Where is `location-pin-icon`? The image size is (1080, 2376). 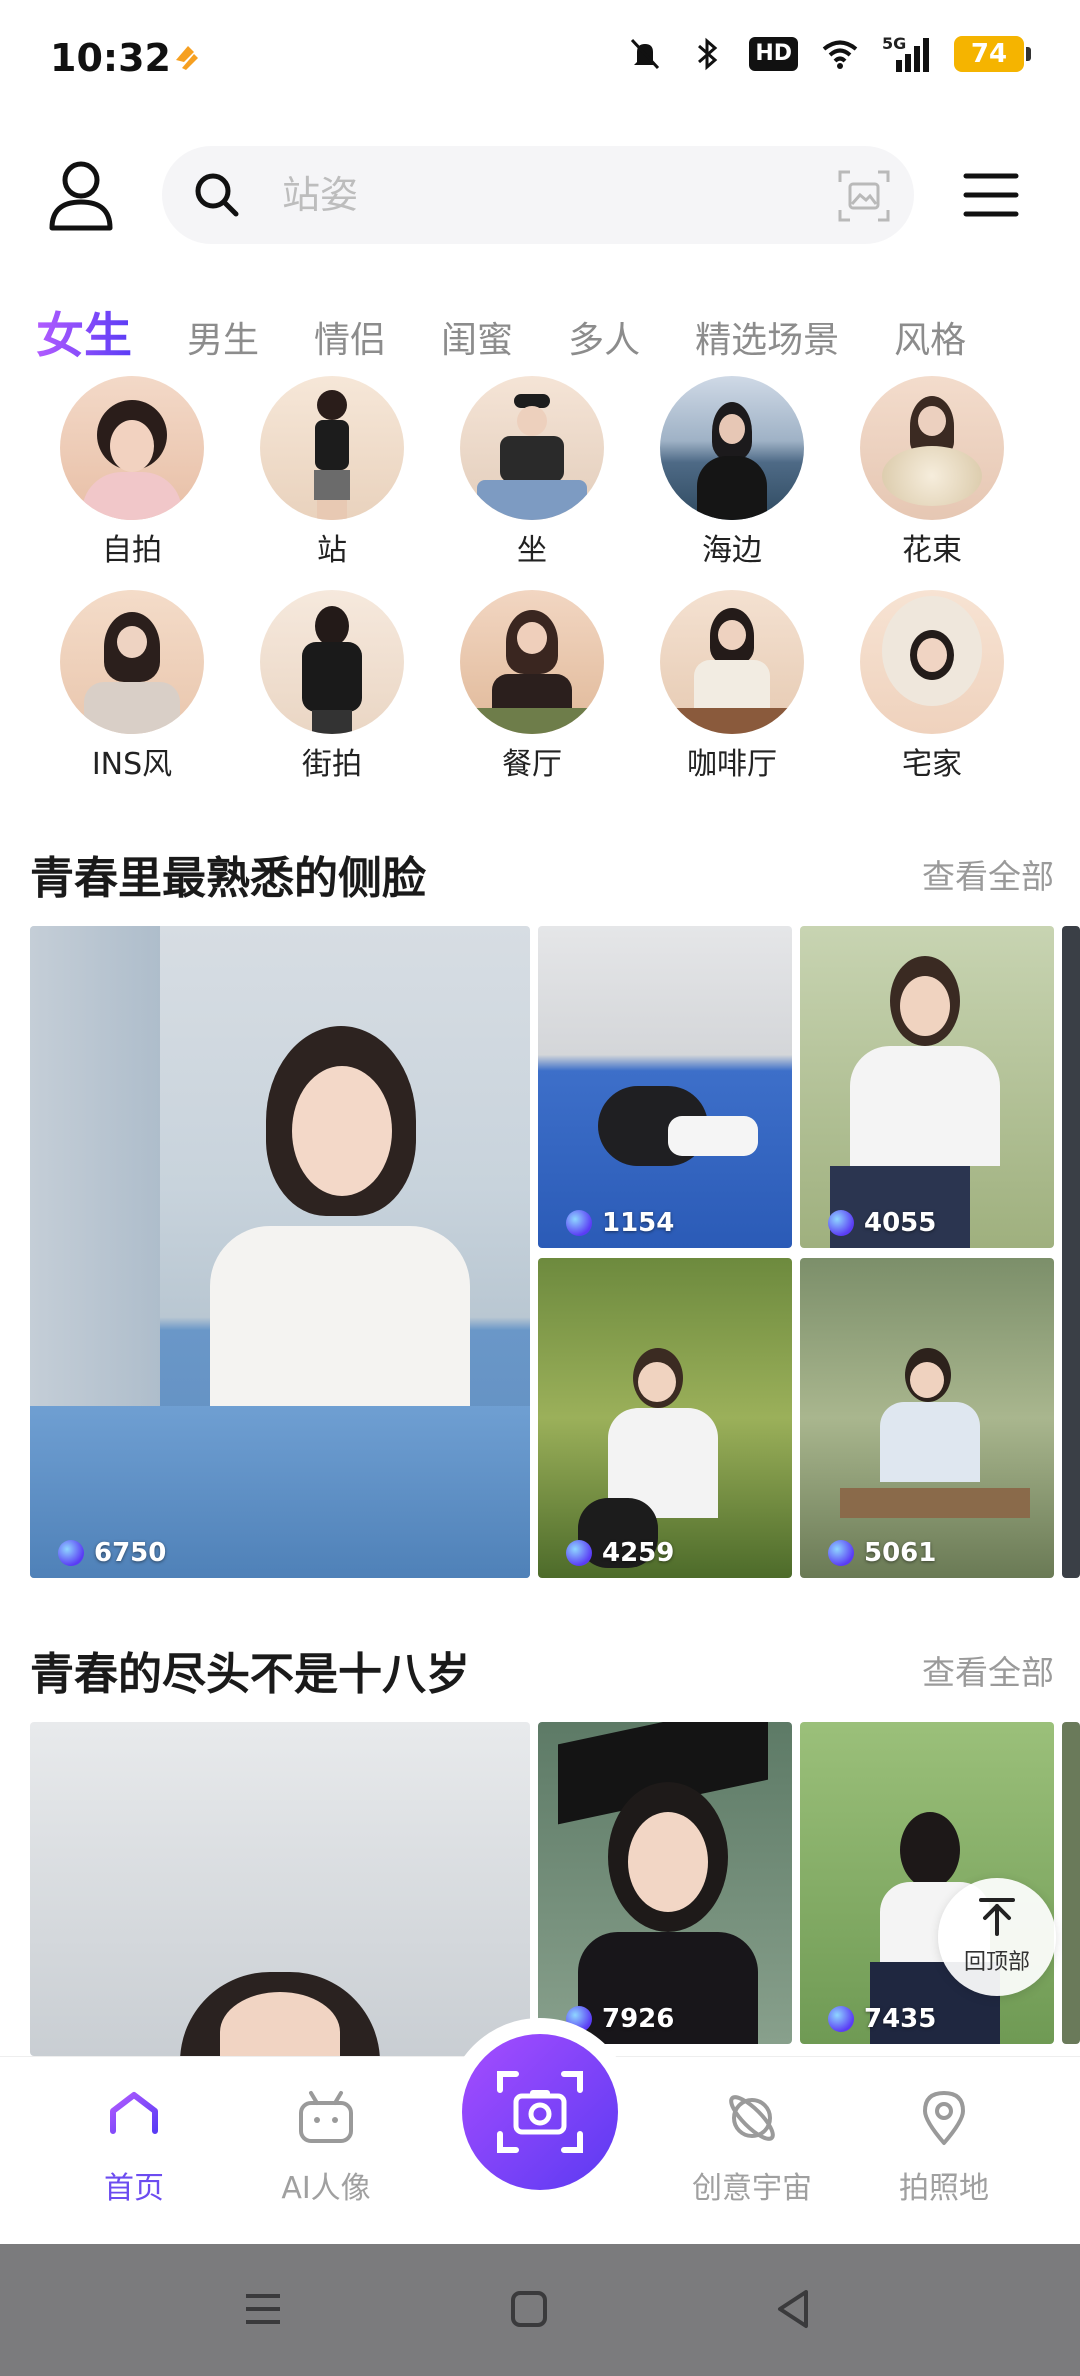 location-pin-icon is located at coordinates (944, 2118).